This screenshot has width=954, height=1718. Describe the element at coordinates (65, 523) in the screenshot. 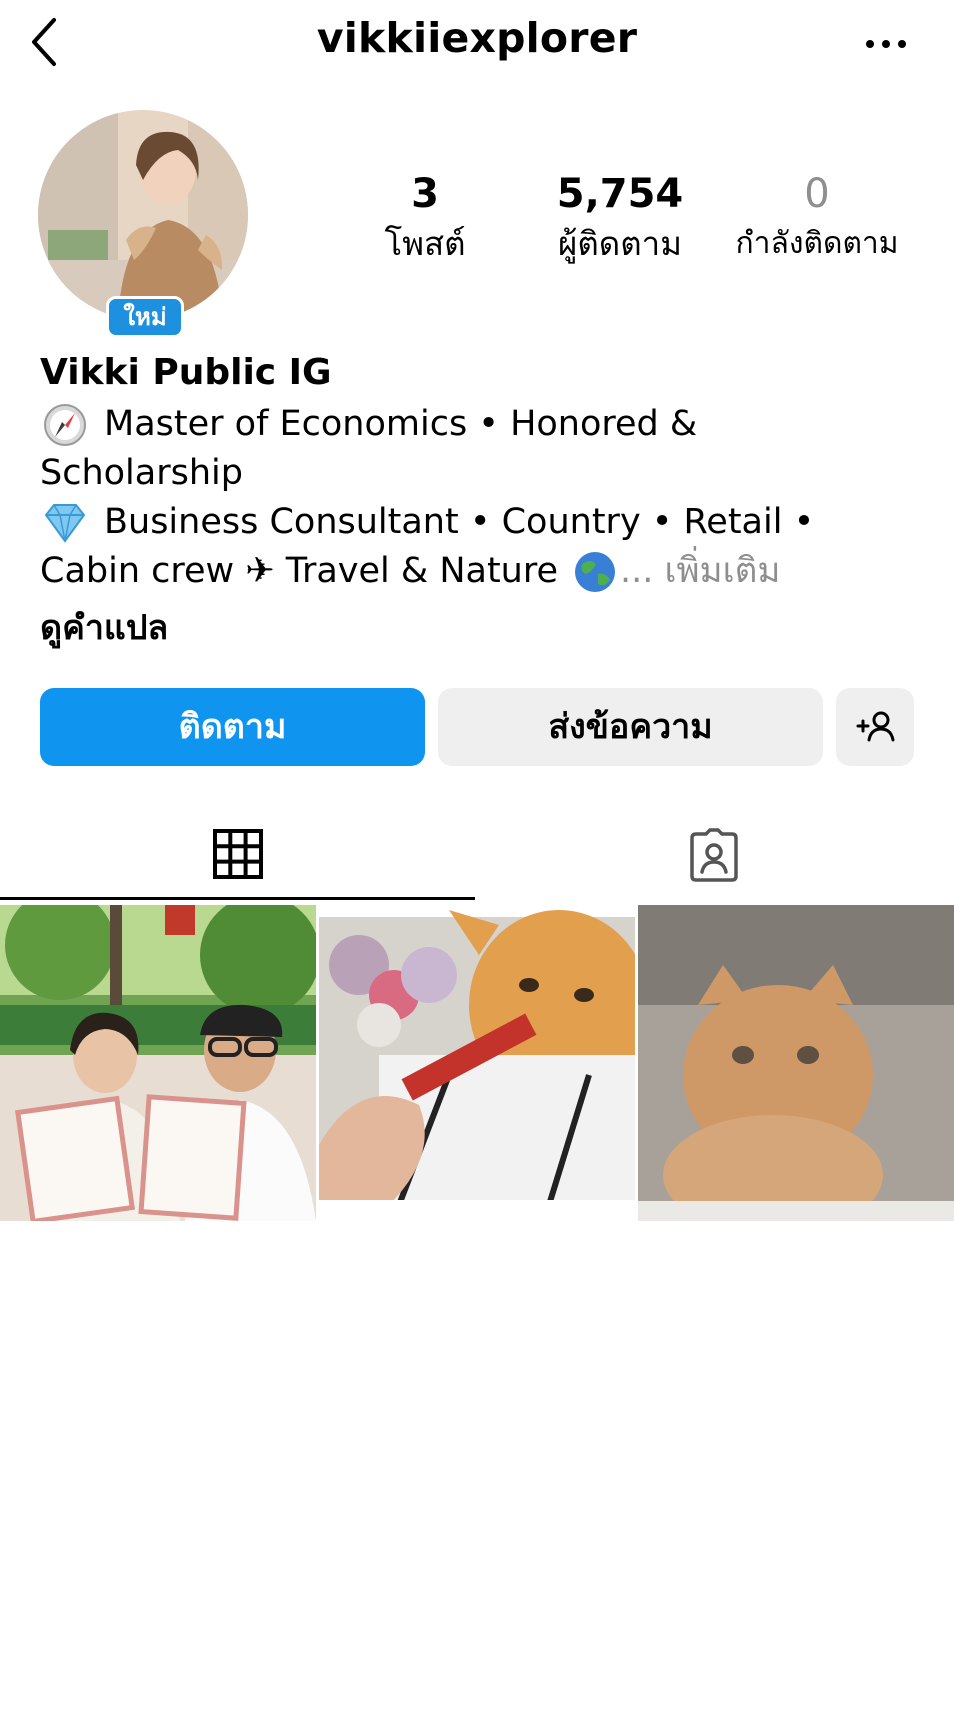

I see `gem-emoji-icon` at that location.